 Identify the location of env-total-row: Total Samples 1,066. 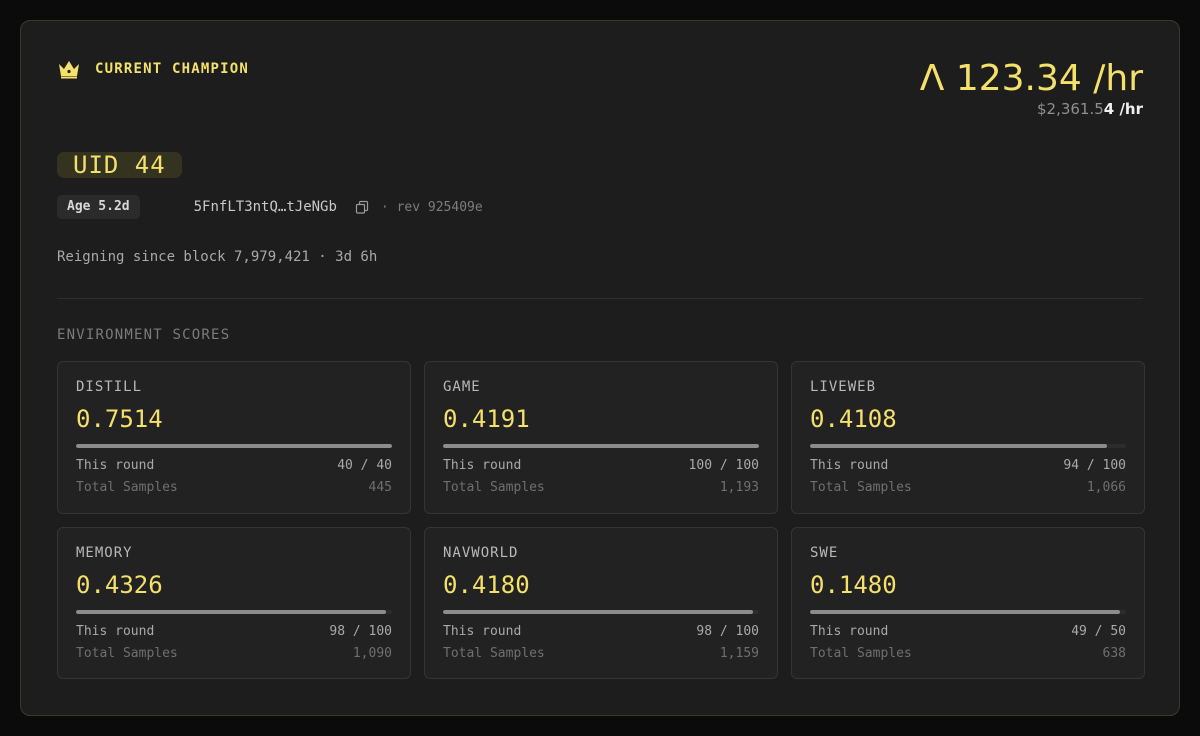
(968, 488).